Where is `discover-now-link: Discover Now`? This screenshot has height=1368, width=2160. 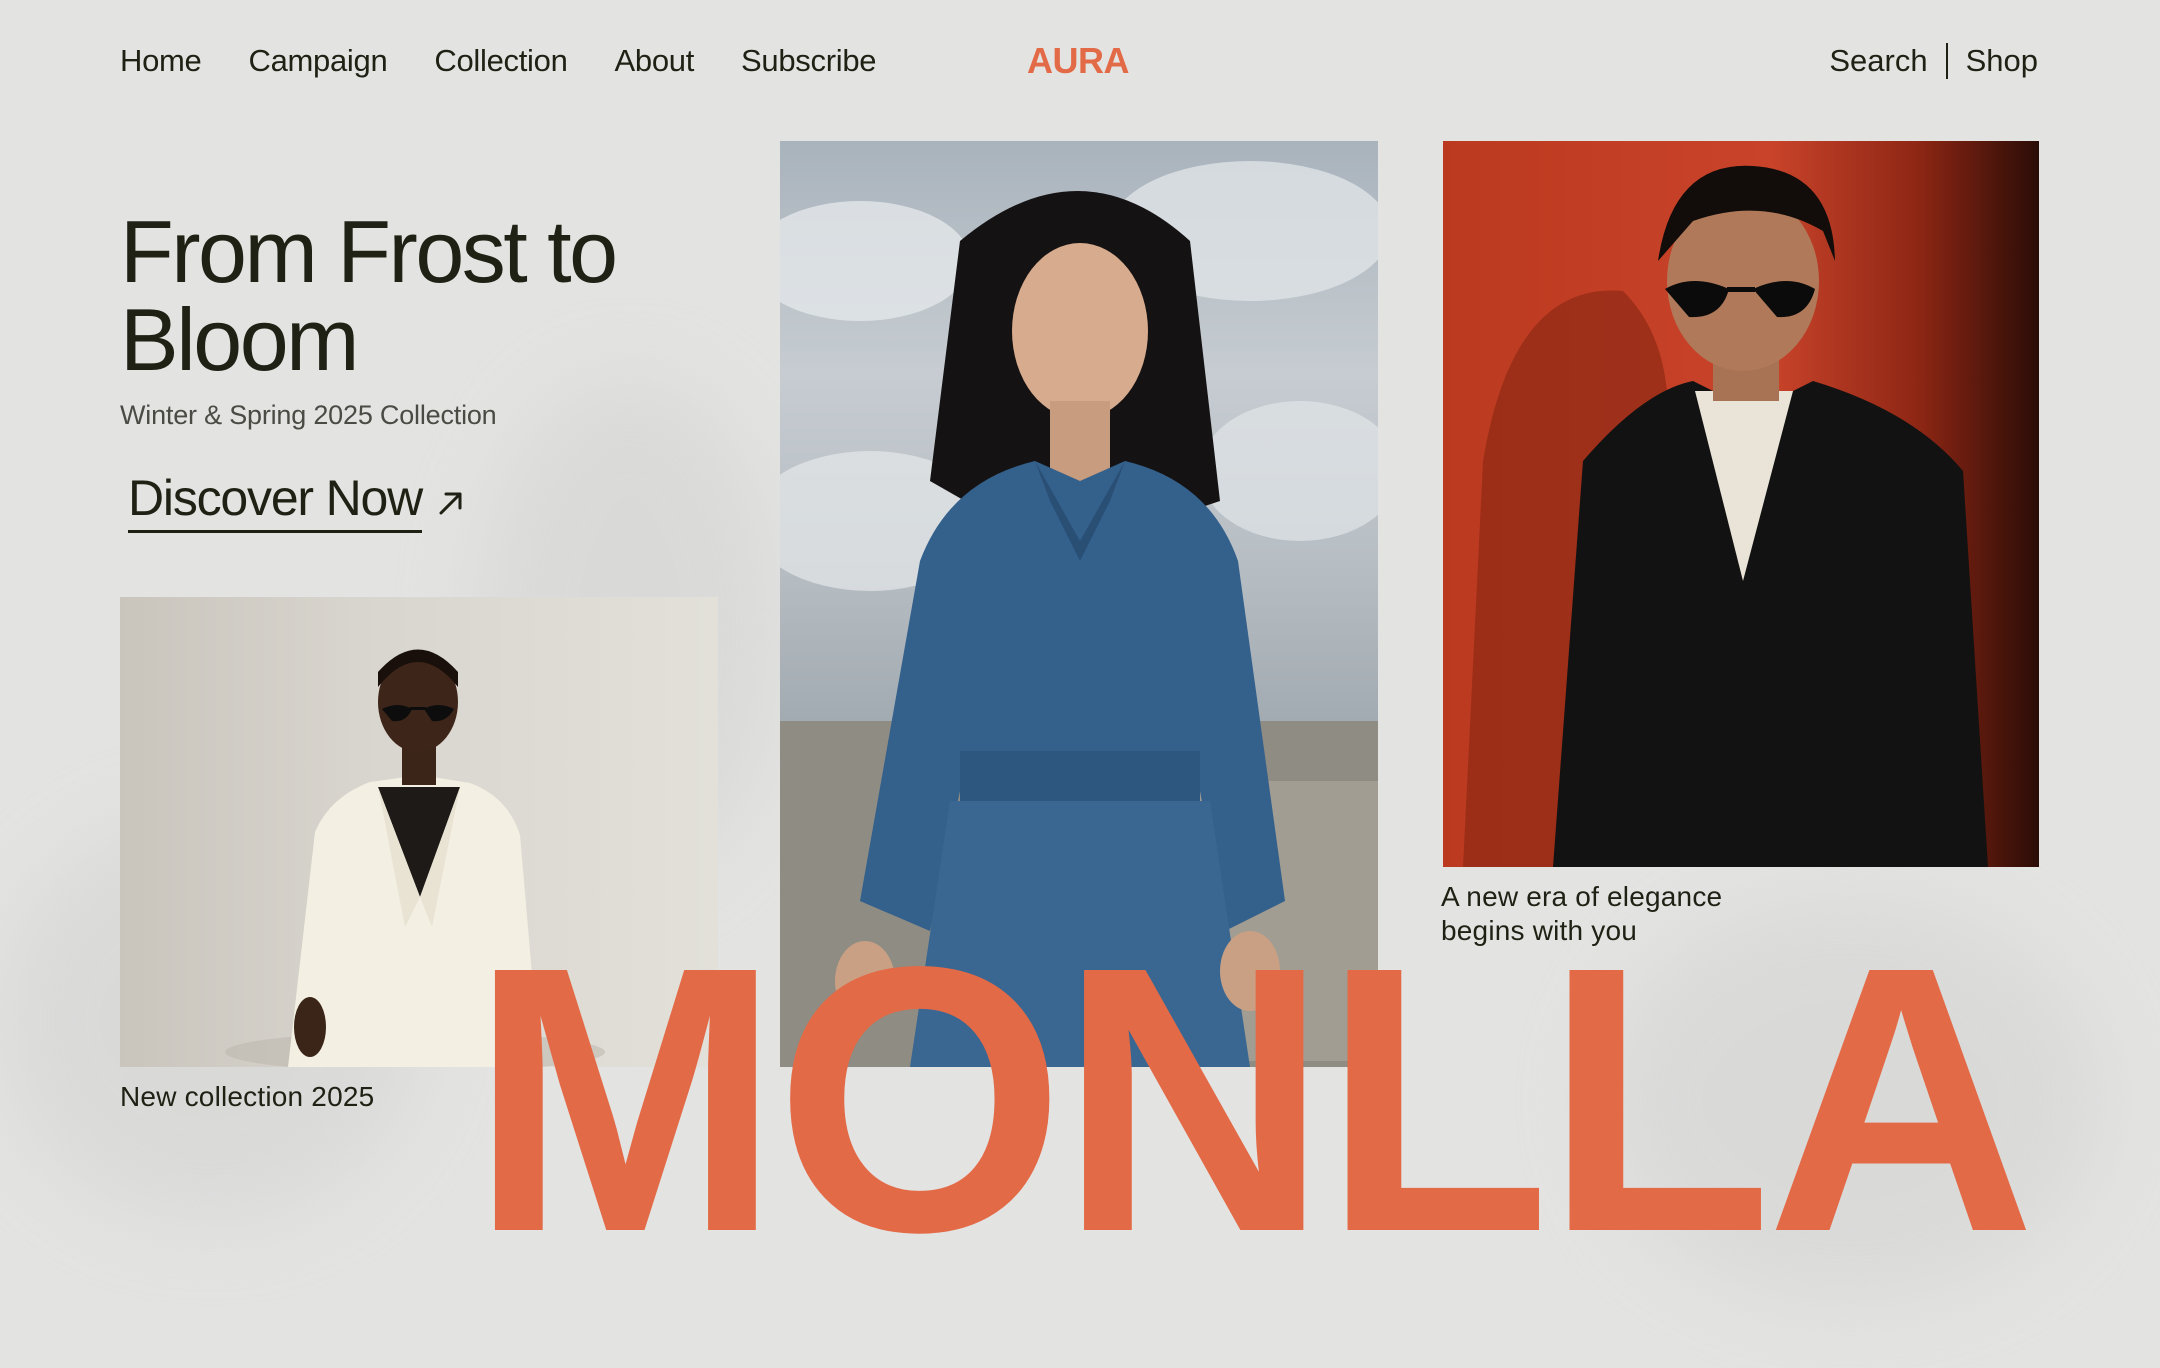 discover-now-link: Discover Now is located at coordinates (297, 501).